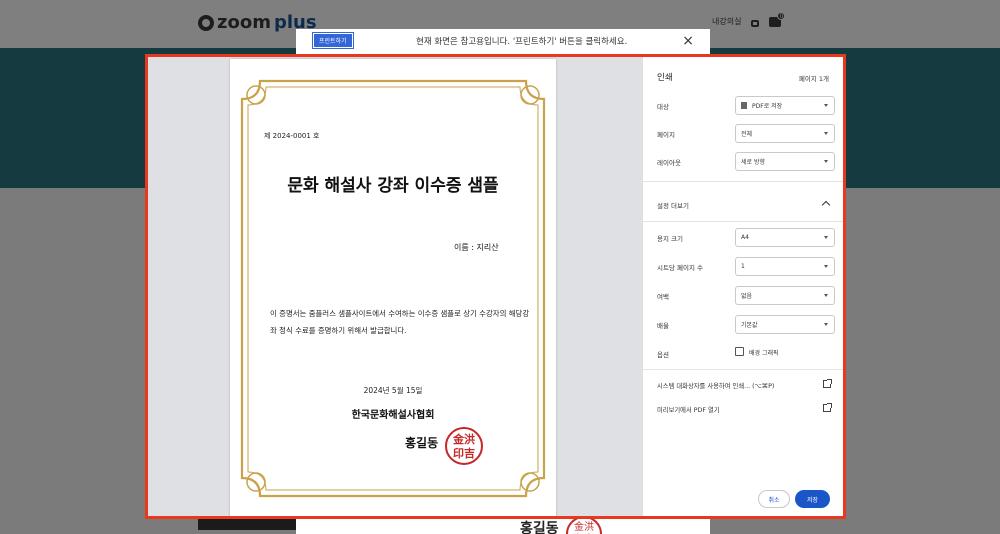  I want to click on open-pdf-preview-link: 미리보기에서 PDF 열기, so click(745, 410).